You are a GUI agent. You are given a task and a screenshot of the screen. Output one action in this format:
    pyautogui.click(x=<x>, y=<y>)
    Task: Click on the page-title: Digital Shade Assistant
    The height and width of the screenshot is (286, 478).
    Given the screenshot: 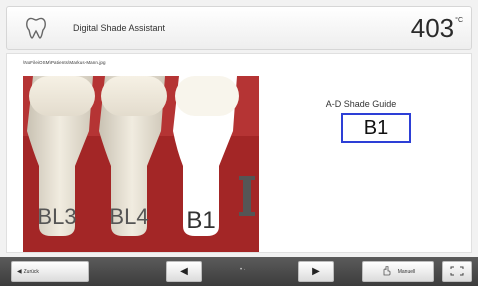 What is the action you would take?
    pyautogui.click(x=119, y=28)
    